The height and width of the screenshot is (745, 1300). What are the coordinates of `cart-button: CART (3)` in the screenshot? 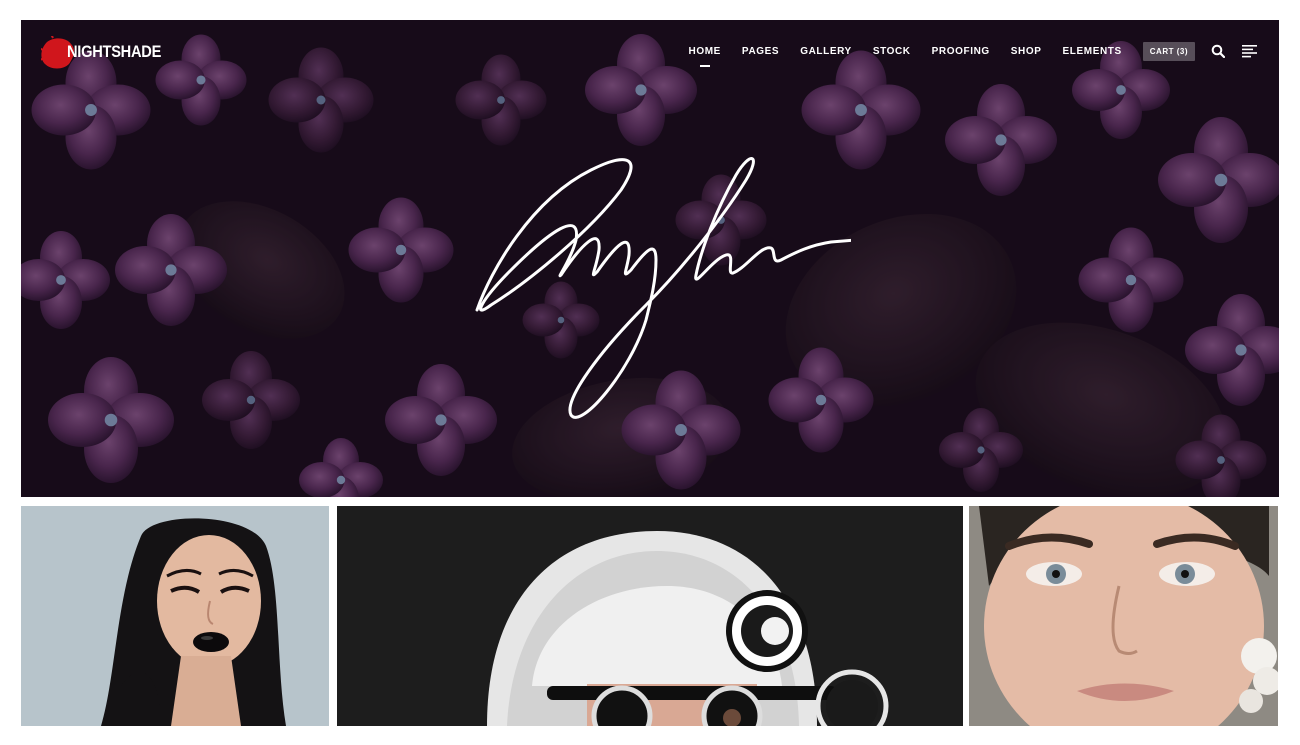 It's located at (1168, 51).